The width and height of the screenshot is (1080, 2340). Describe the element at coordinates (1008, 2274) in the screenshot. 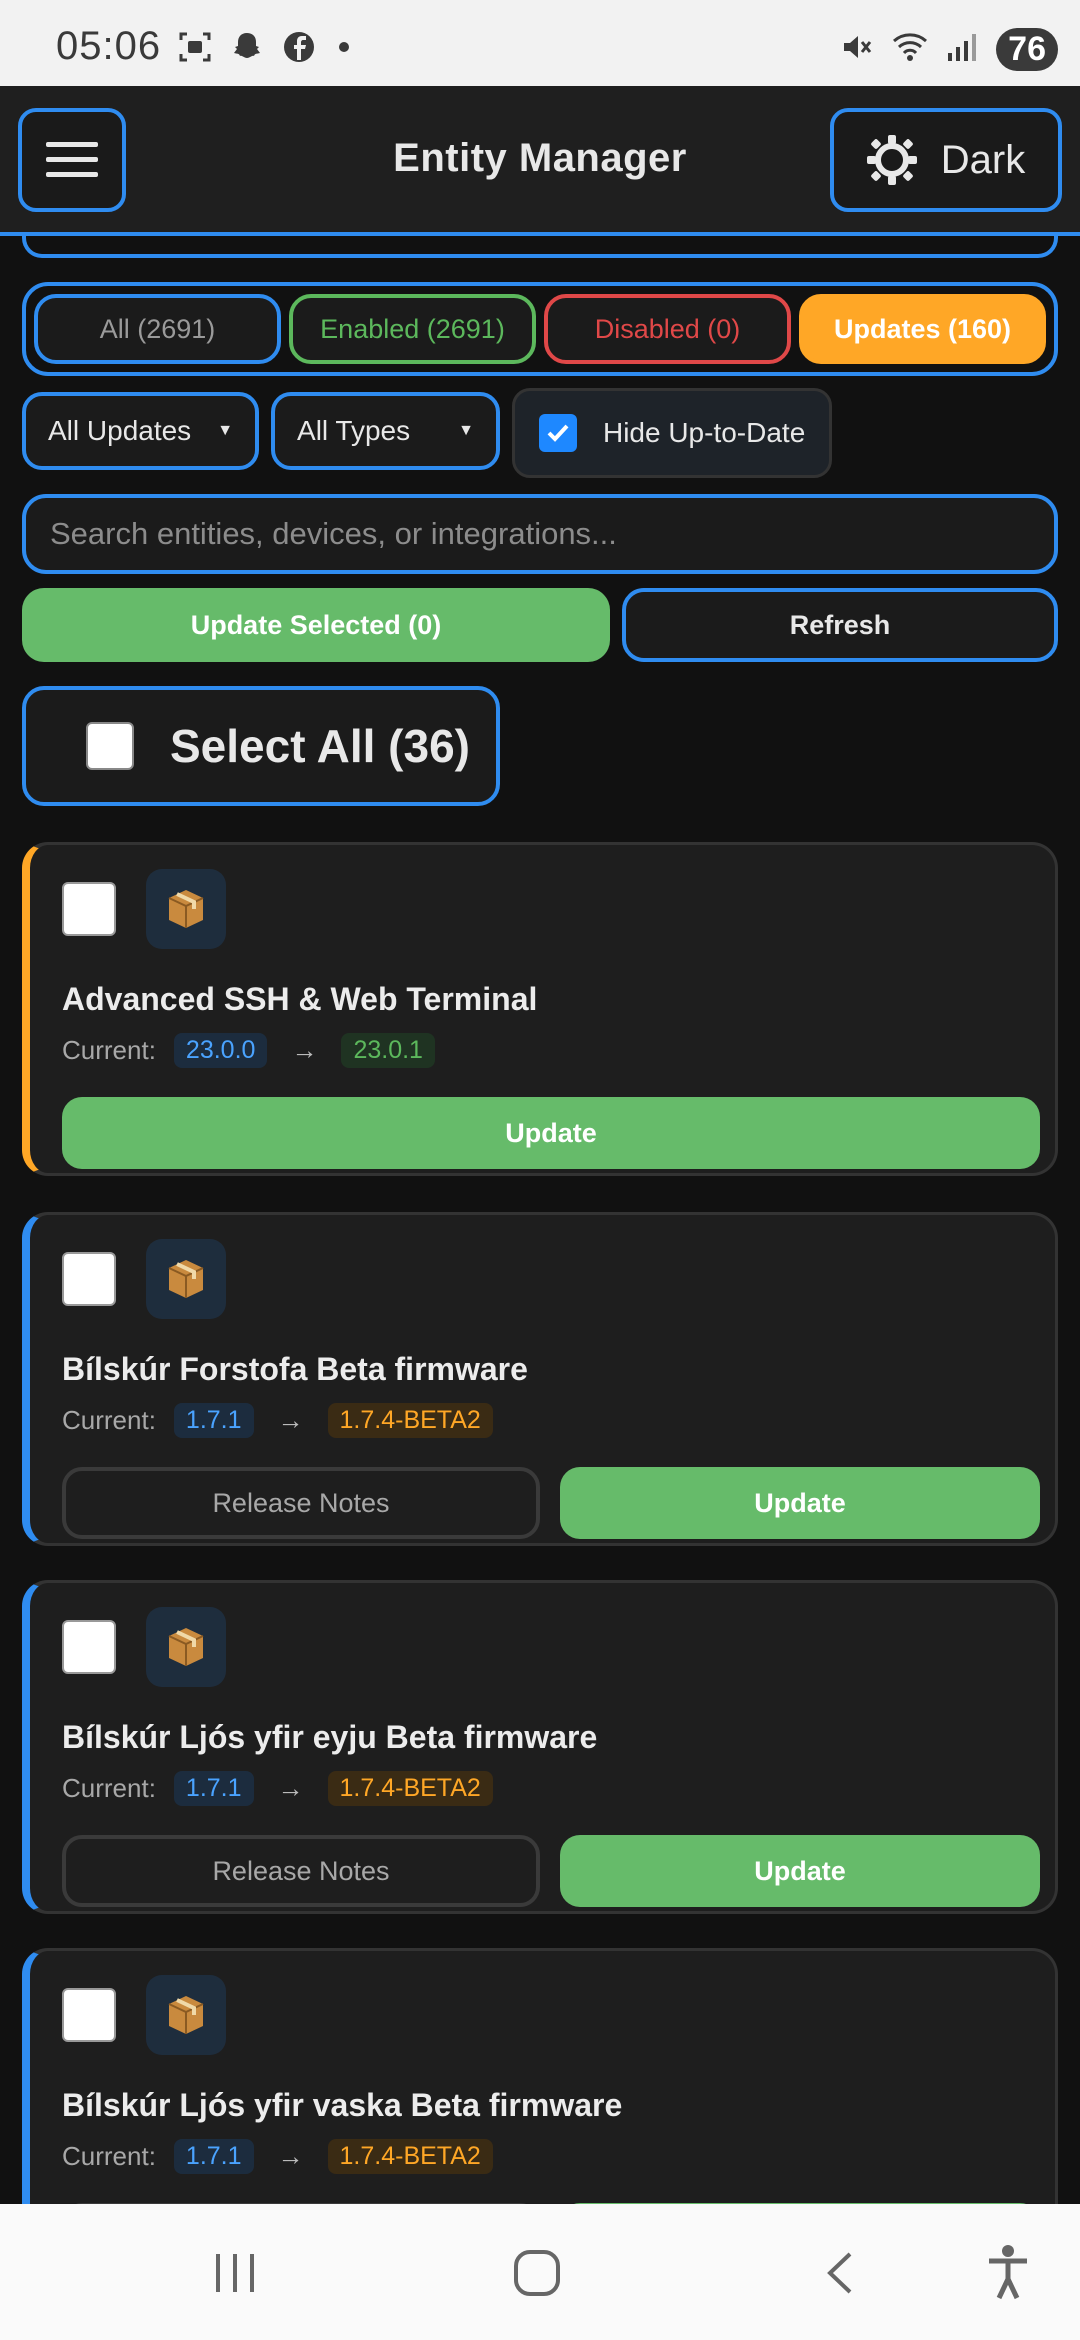

I see `accessibility-icon` at that location.